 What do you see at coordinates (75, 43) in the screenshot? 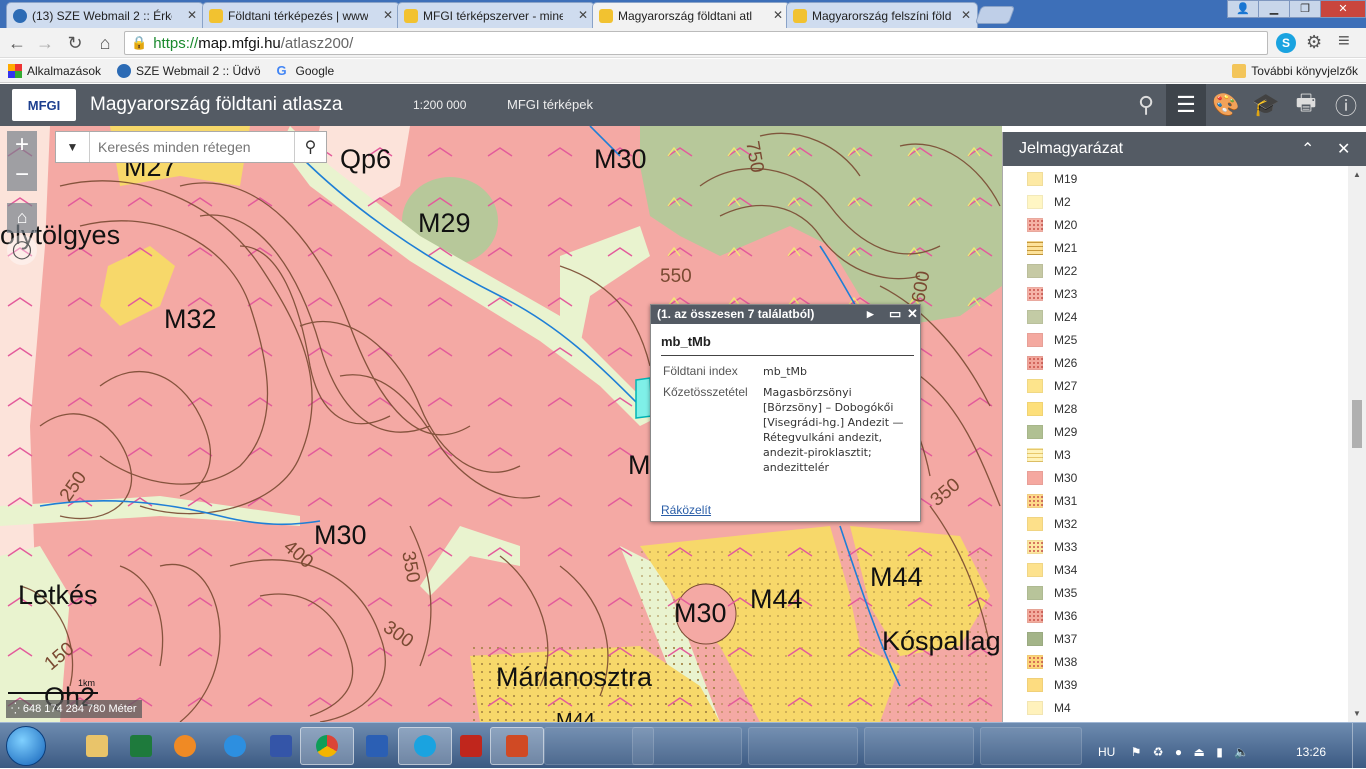
I see `reload-icon: ↻` at bounding box center [75, 43].